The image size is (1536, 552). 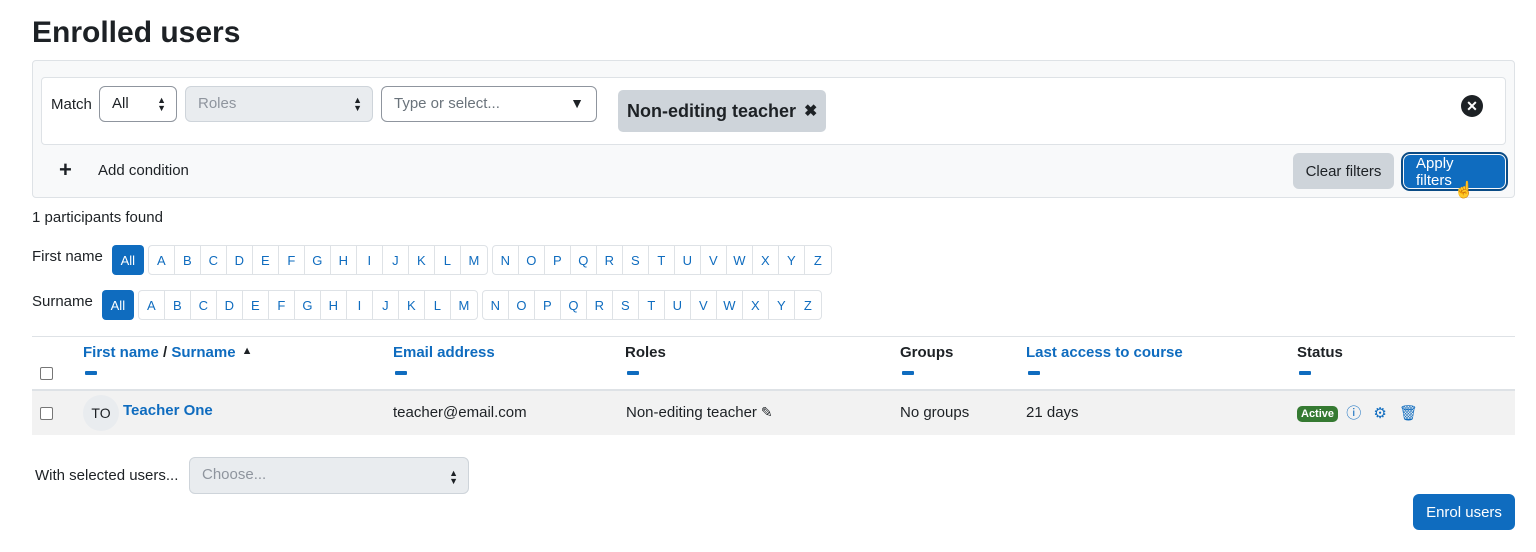 I want to click on avatar: TO, so click(x=101, y=413).